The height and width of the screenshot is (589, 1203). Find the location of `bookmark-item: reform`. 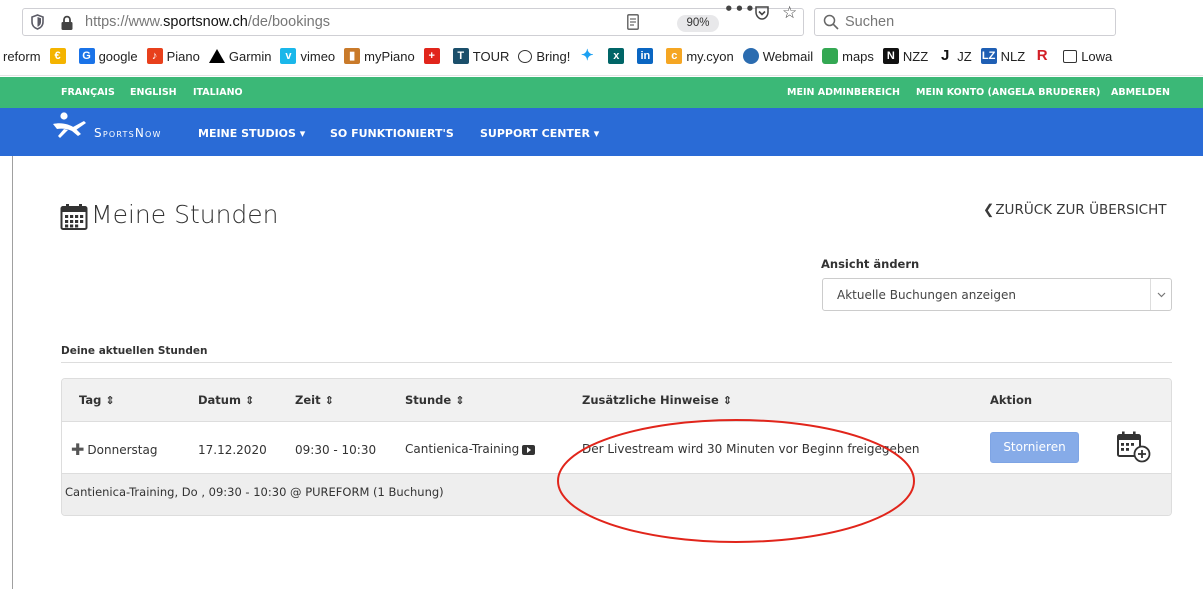

bookmark-item: reform is located at coordinates (22, 56).